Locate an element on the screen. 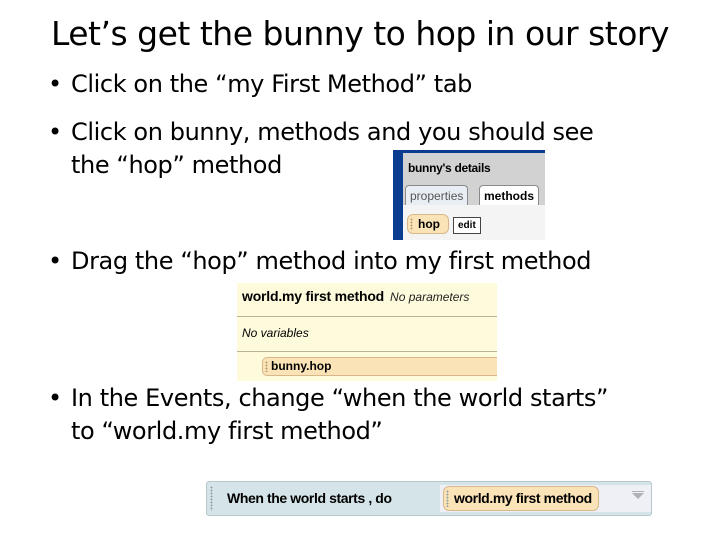 The height and width of the screenshot is (540, 720). event-method-label: world.my first method is located at coordinates (523, 498).